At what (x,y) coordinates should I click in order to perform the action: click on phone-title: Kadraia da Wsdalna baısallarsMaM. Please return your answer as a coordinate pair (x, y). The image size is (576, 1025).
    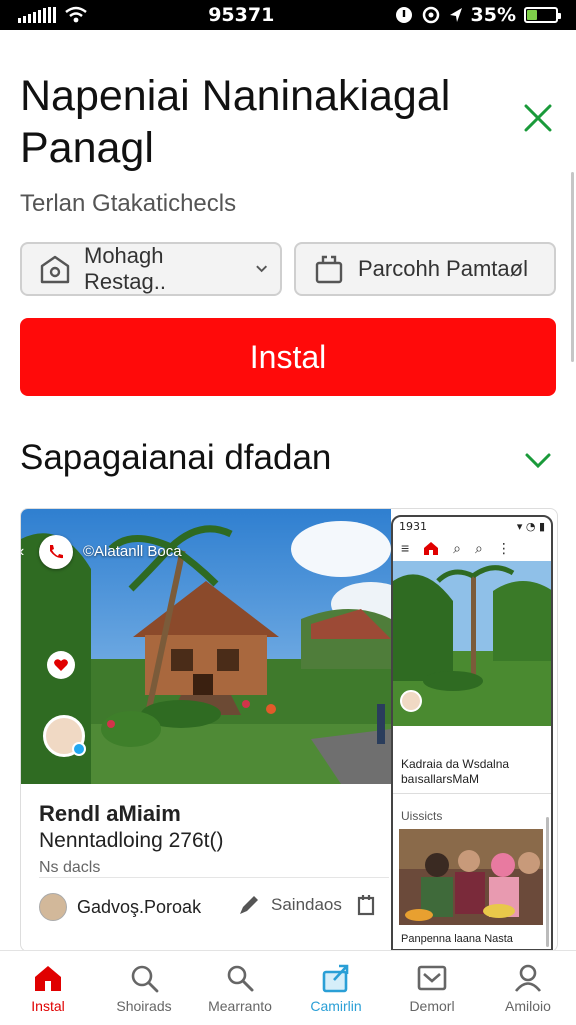
    Looking at the image, I should click on (455, 771).